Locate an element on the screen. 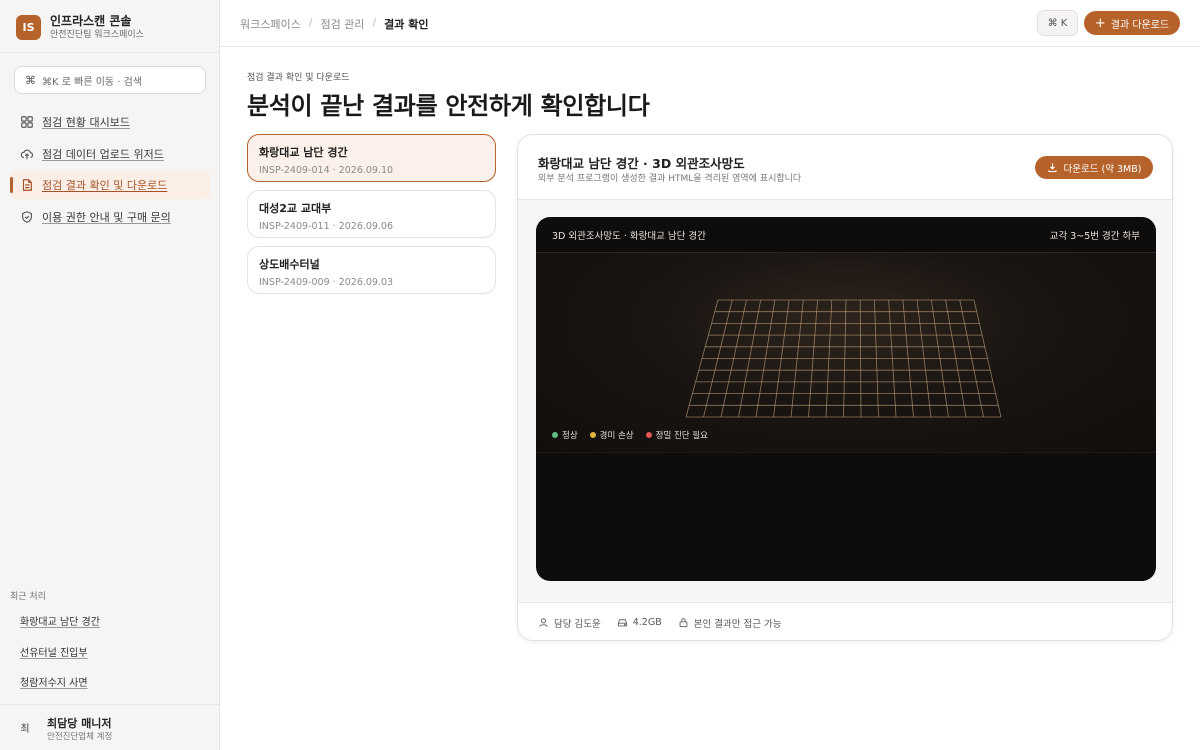  result-footer: 담당 김도윤 4.2GB 본인 결과만 접근 가능 is located at coordinates (845, 621).